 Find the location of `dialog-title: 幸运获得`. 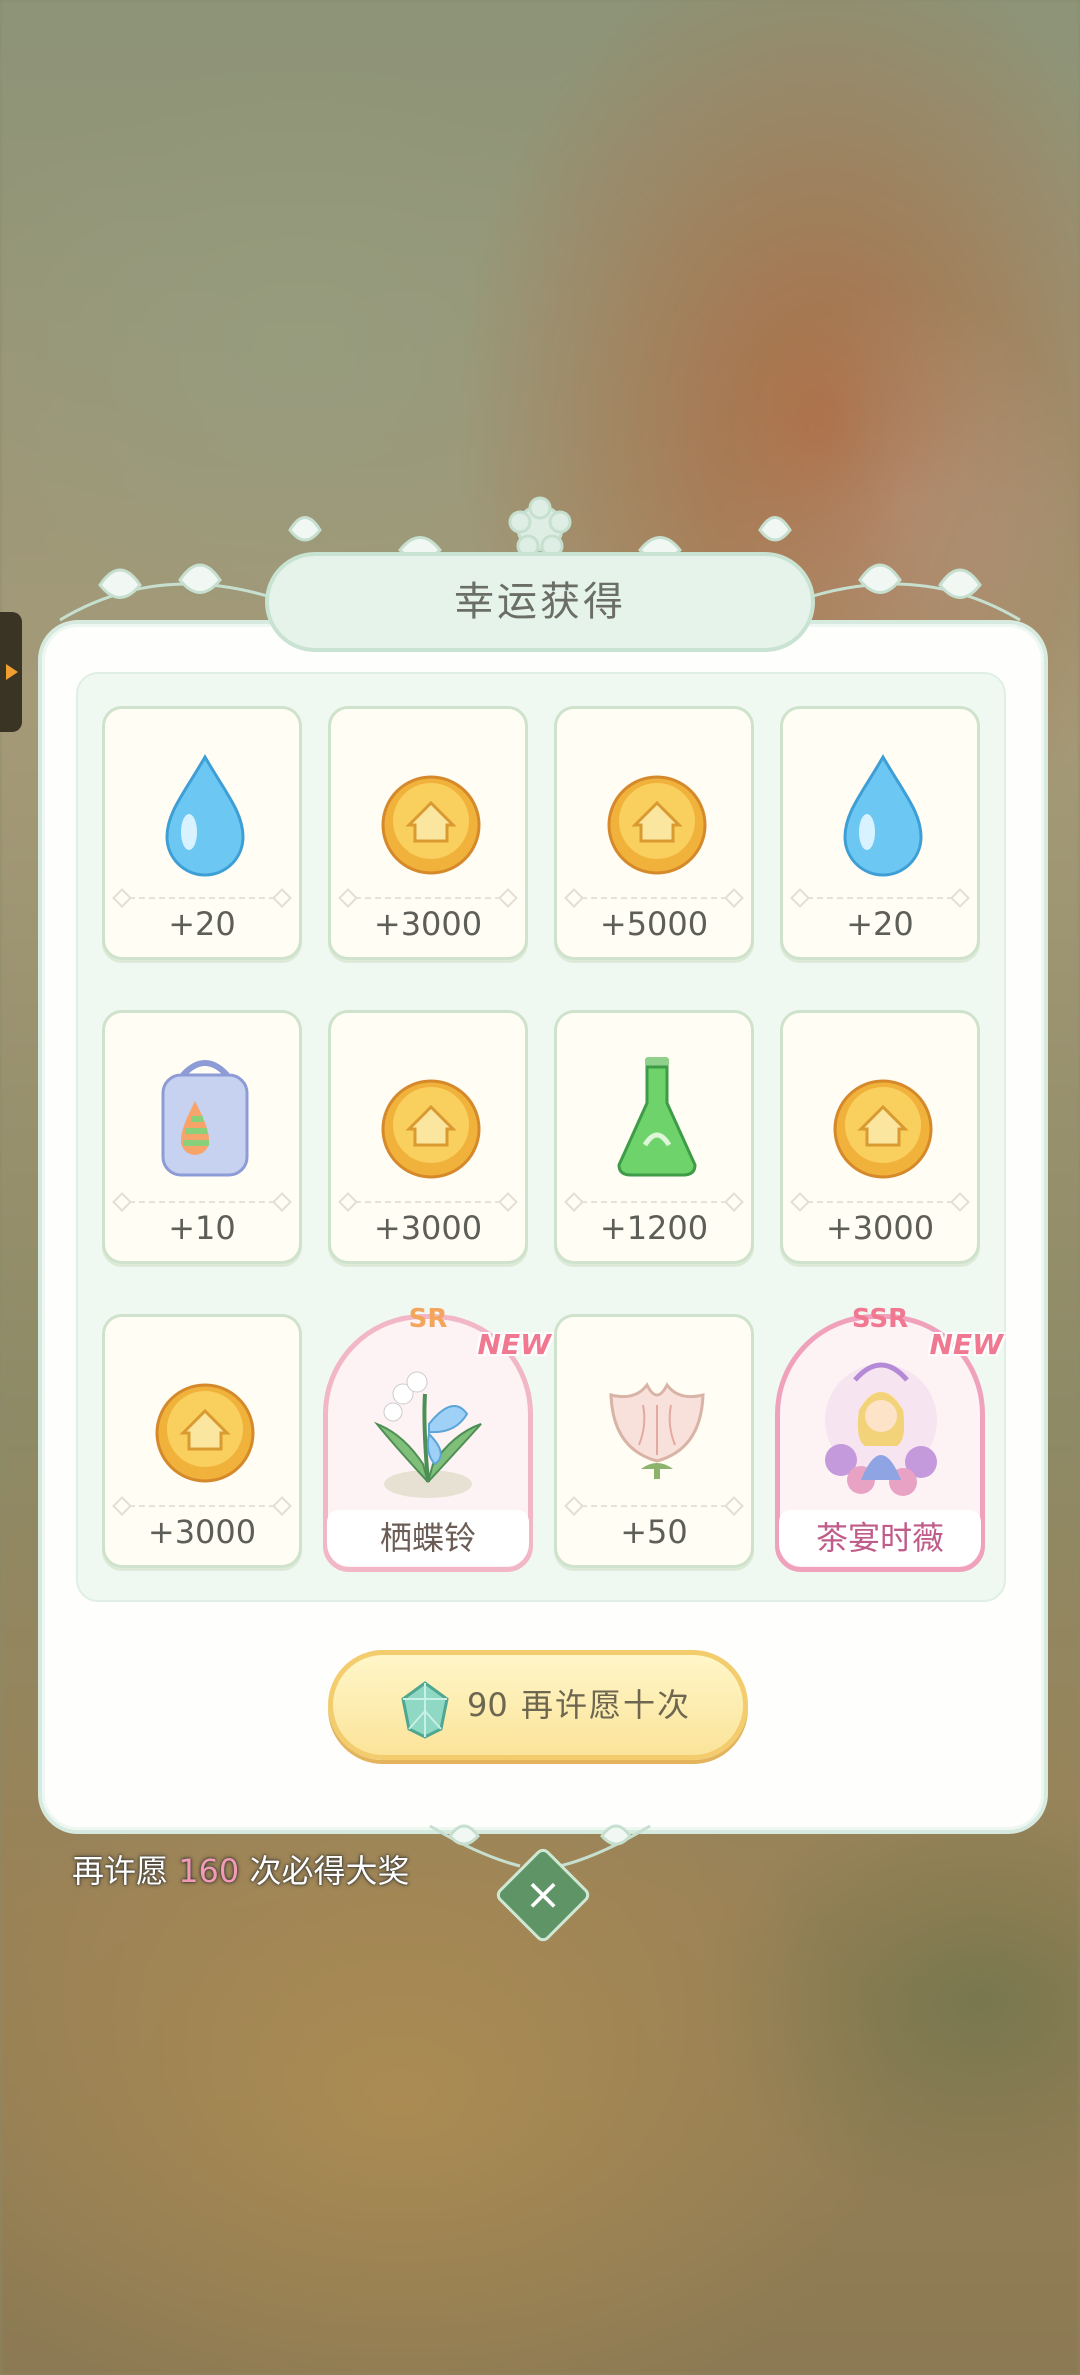

dialog-title: 幸运获得 is located at coordinates (540, 602).